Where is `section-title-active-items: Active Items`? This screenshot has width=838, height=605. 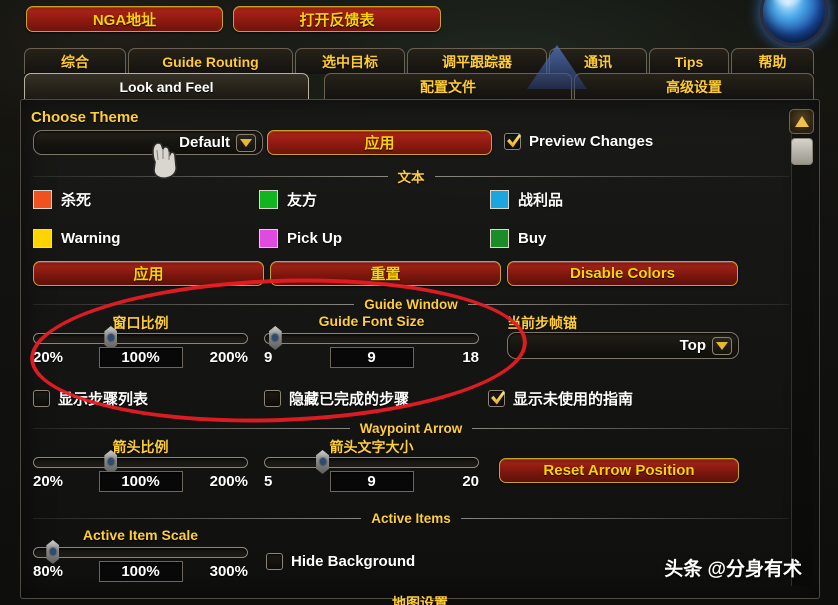
section-title-active-items: Active Items is located at coordinates (411, 518).